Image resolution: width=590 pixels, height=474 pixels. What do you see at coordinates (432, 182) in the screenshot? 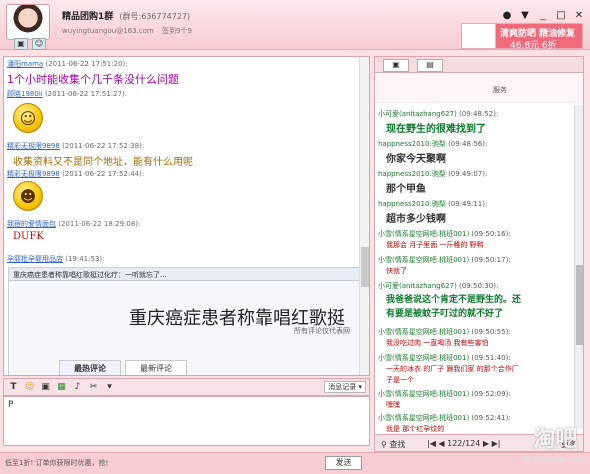
I see `side-message: happness2010:驹梨 (09:49:07): 那个甲鱼` at bounding box center [432, 182].